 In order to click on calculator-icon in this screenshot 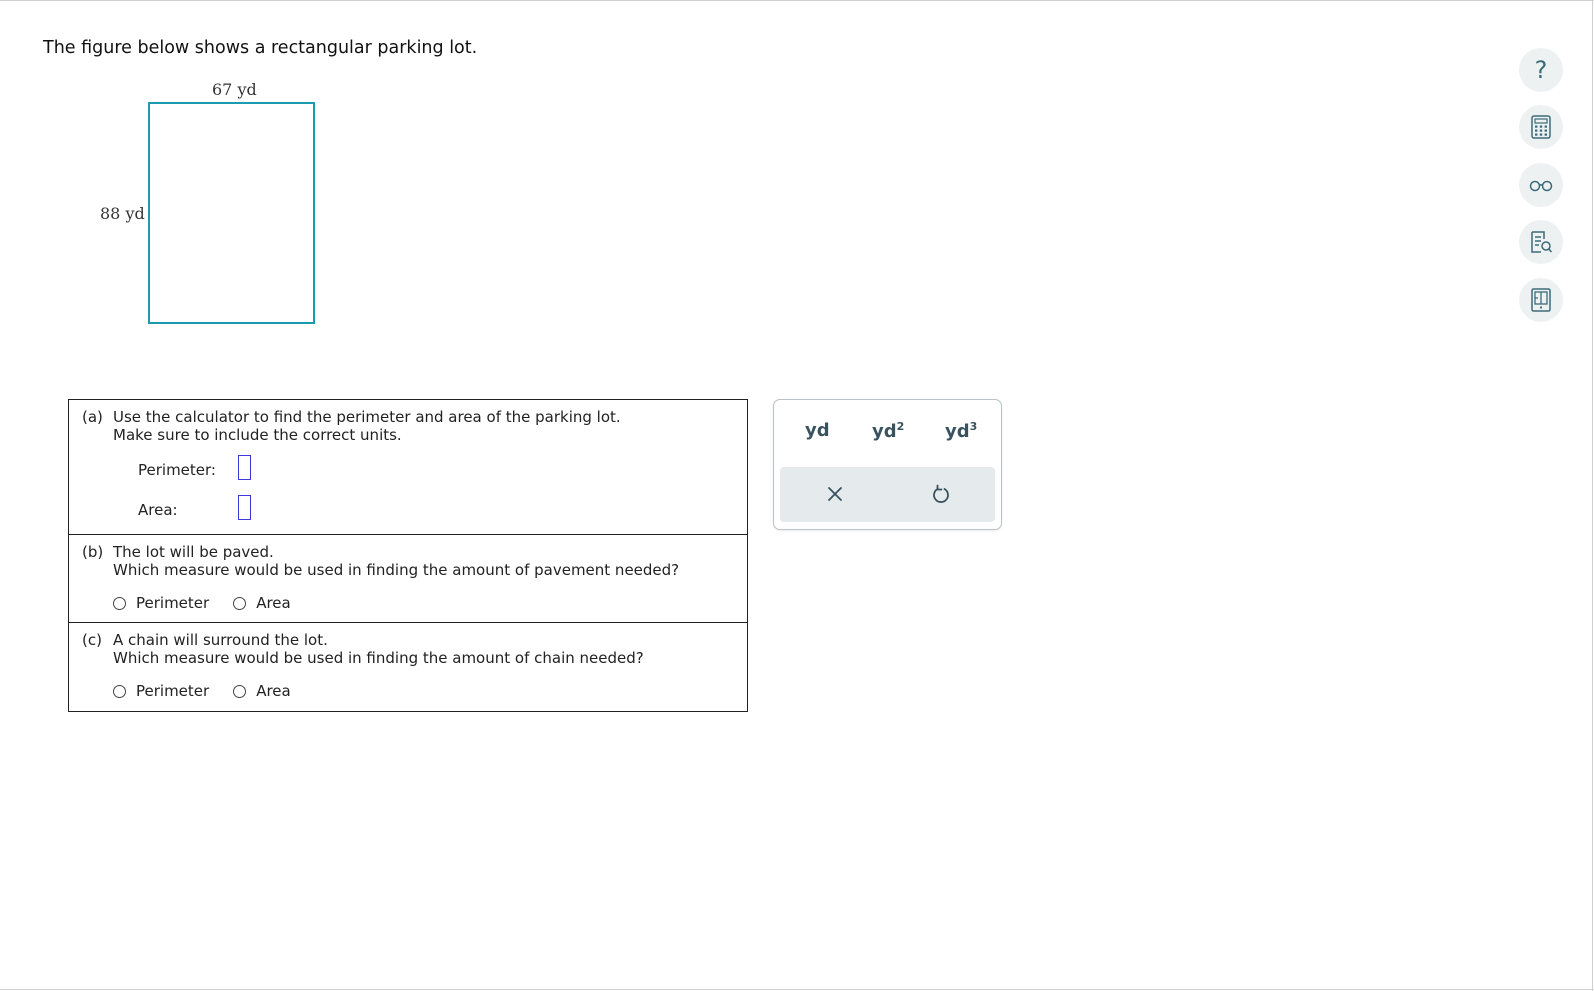, I will do `click(1541, 127)`.